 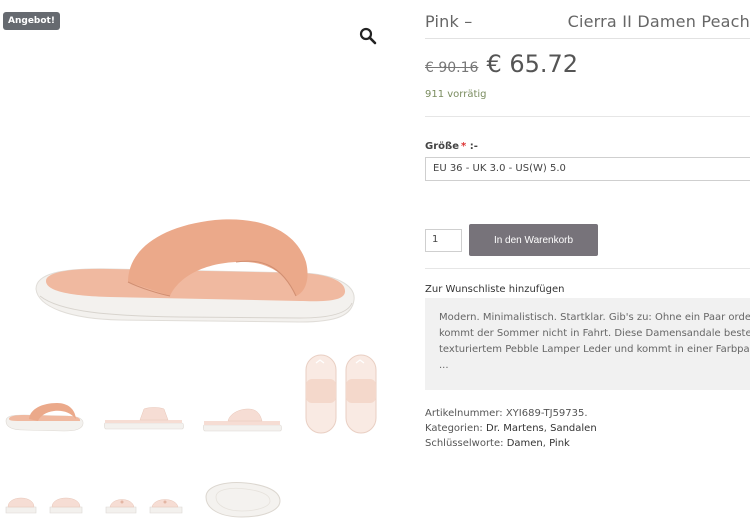 What do you see at coordinates (658, 21) in the screenshot?
I see `product-title-right: Cierra II Damen Peach` at bounding box center [658, 21].